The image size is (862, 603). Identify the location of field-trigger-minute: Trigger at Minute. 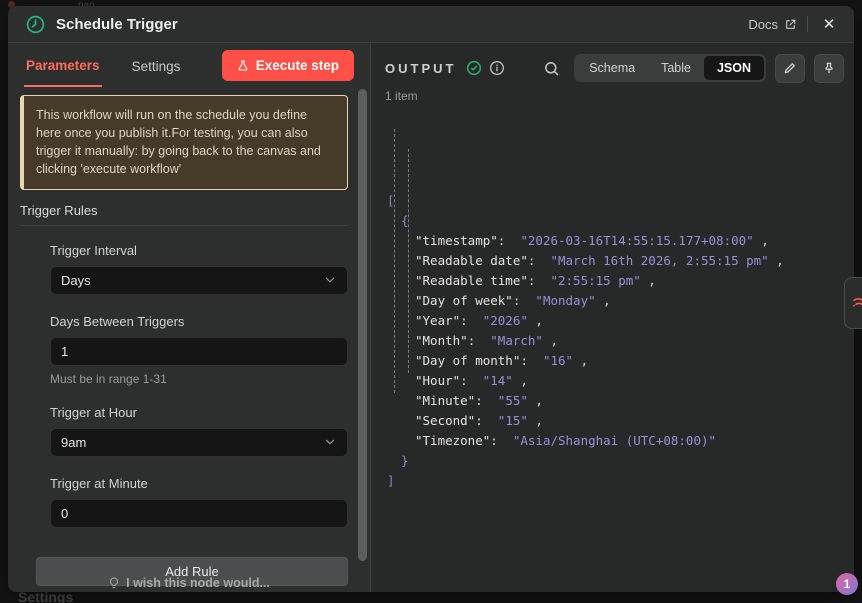
(199, 502).